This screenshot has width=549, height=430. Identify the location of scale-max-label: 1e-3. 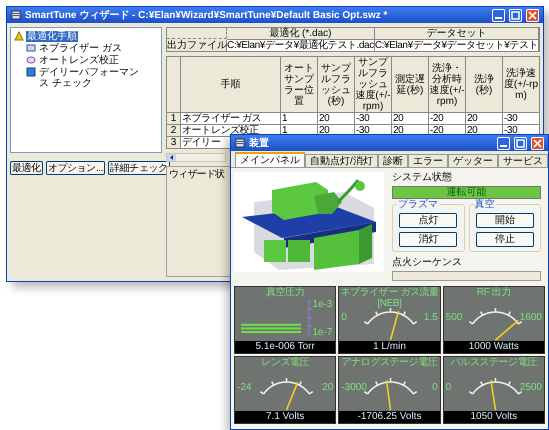
(322, 304).